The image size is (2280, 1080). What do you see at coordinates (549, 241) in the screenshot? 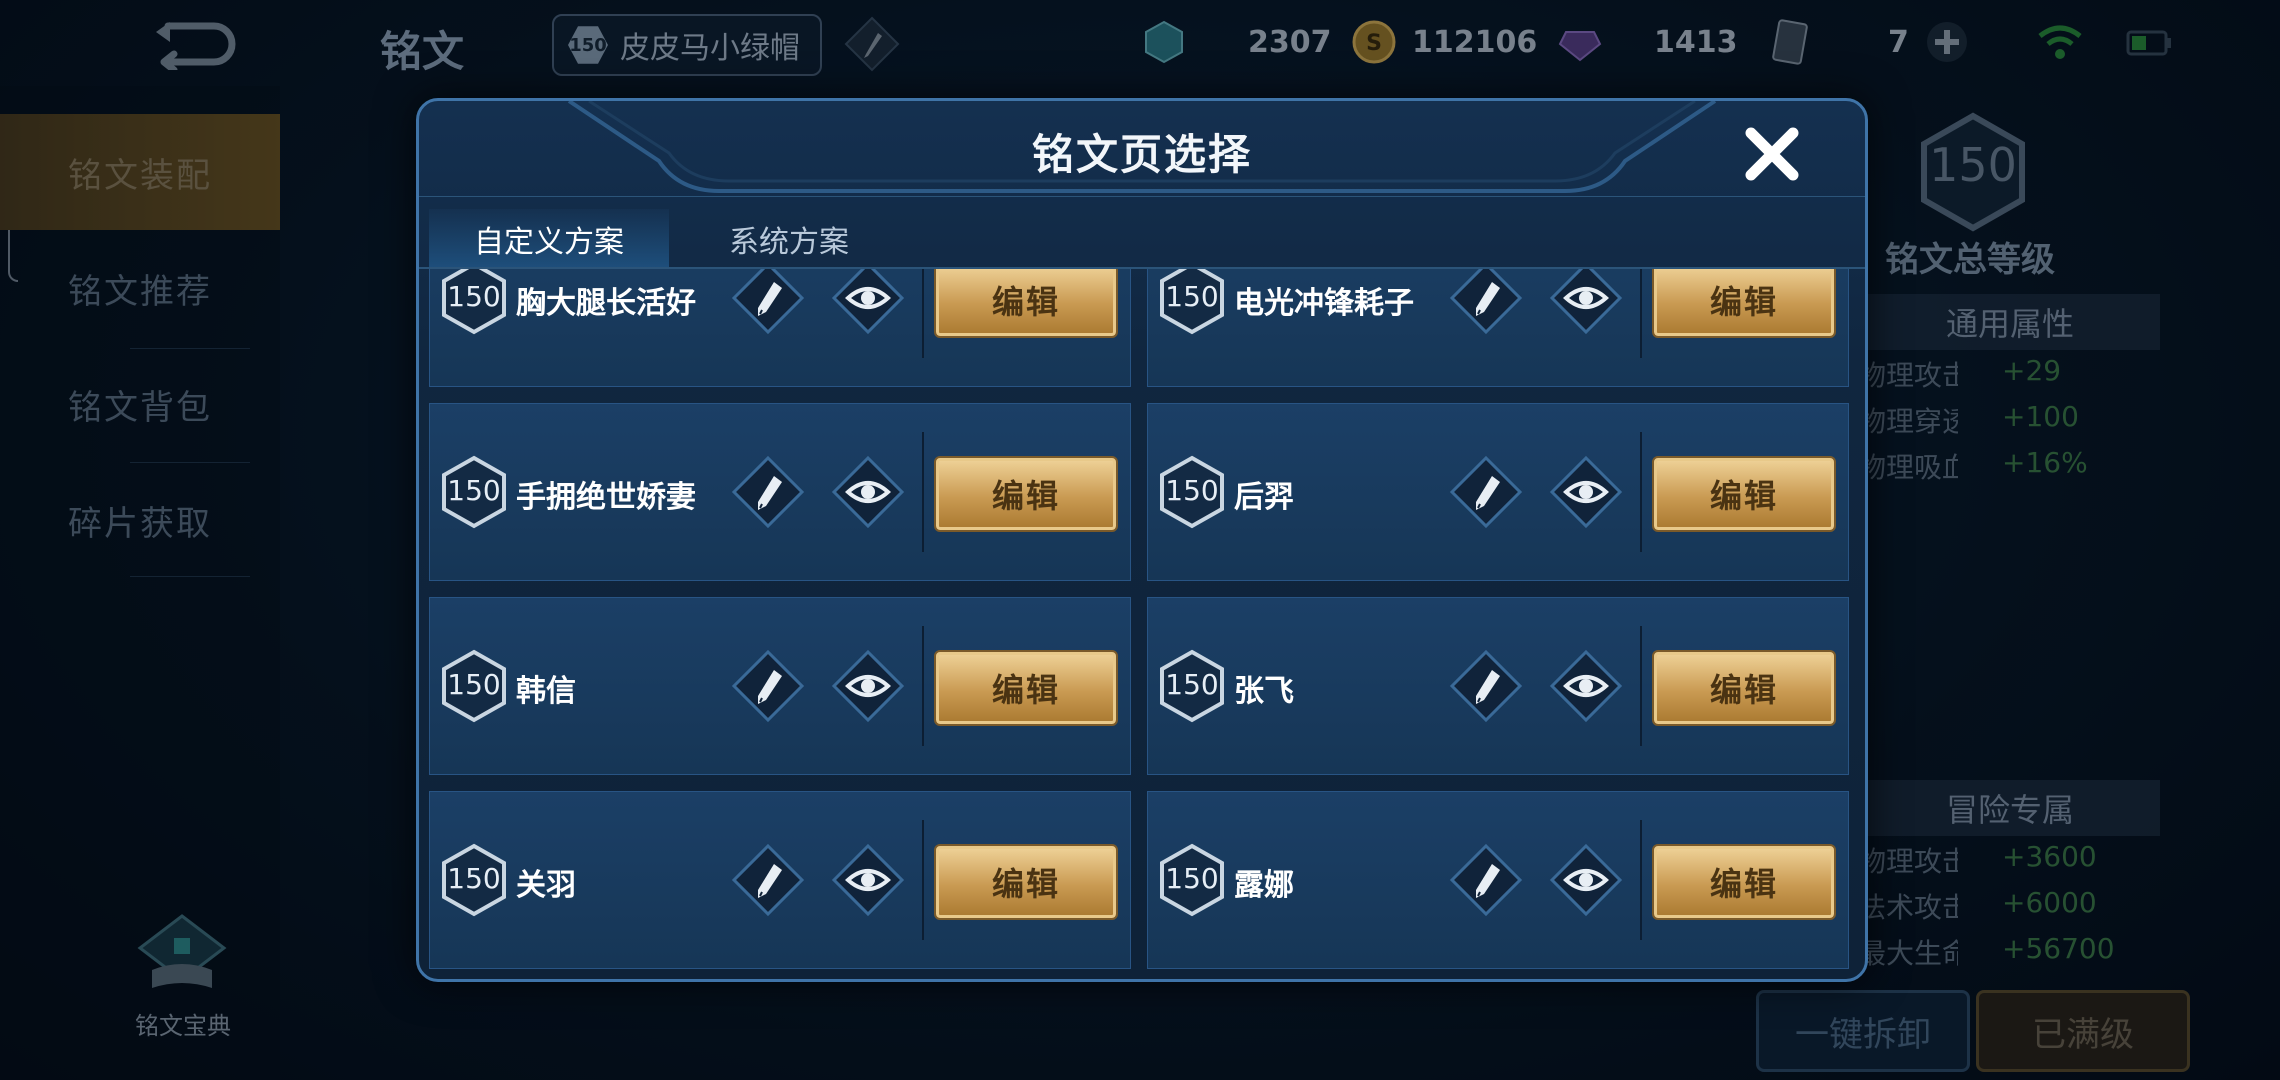
I see `tab-custom-plans: 自定义方案` at bounding box center [549, 241].